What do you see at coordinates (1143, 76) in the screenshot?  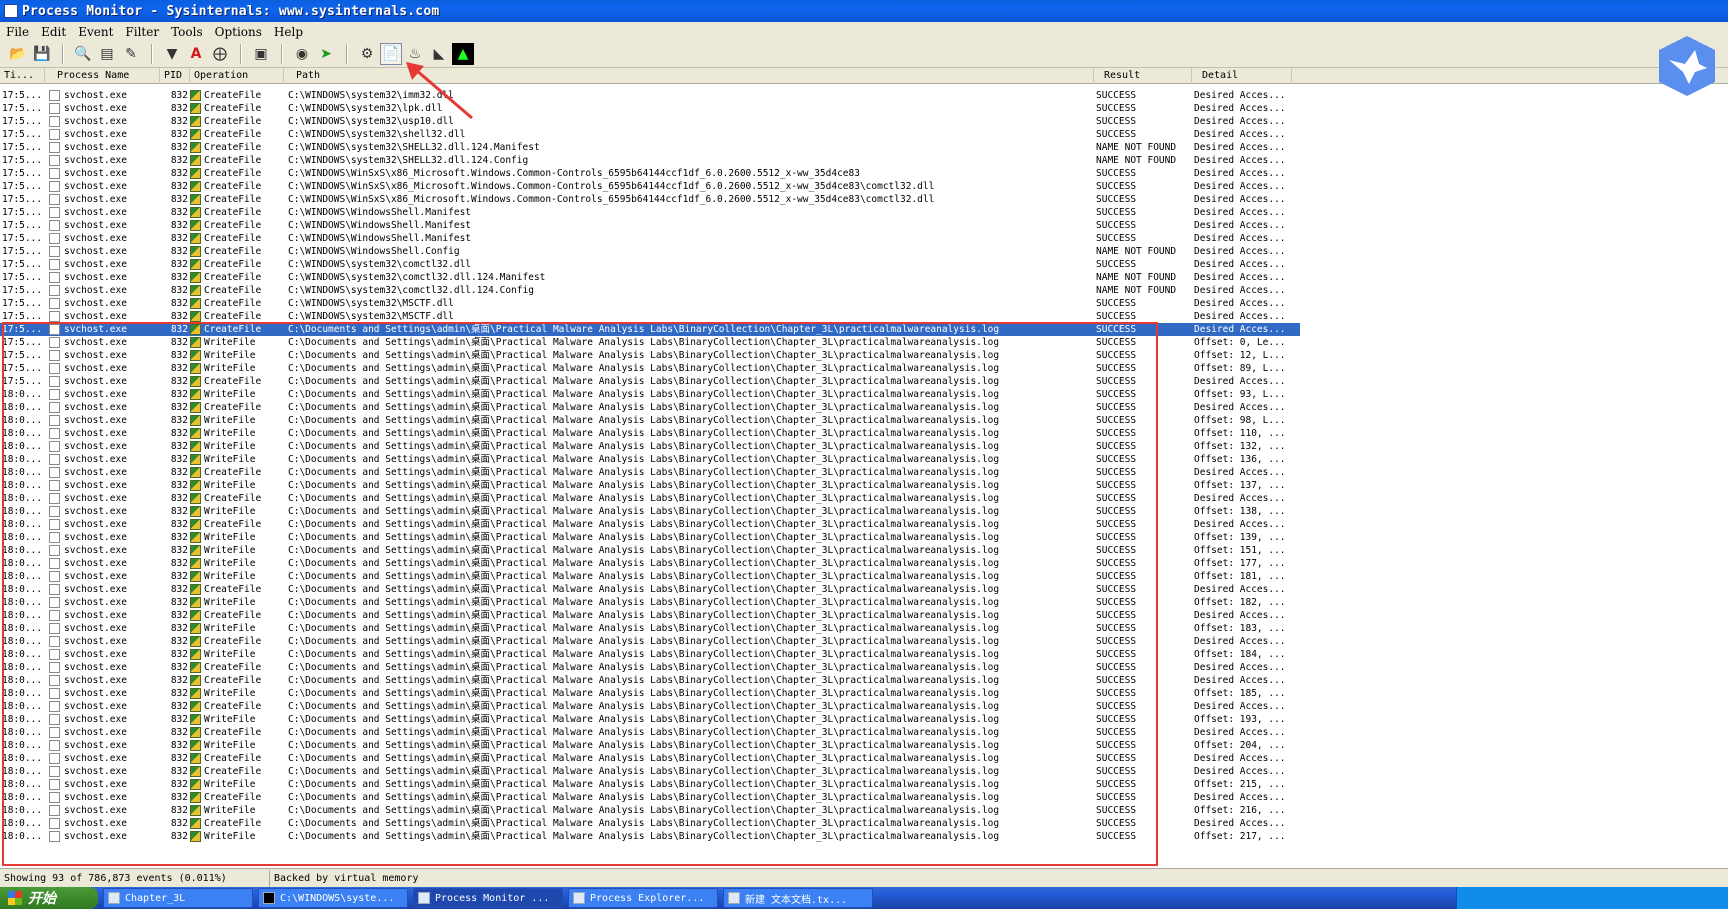 I see `column-result: Result` at bounding box center [1143, 76].